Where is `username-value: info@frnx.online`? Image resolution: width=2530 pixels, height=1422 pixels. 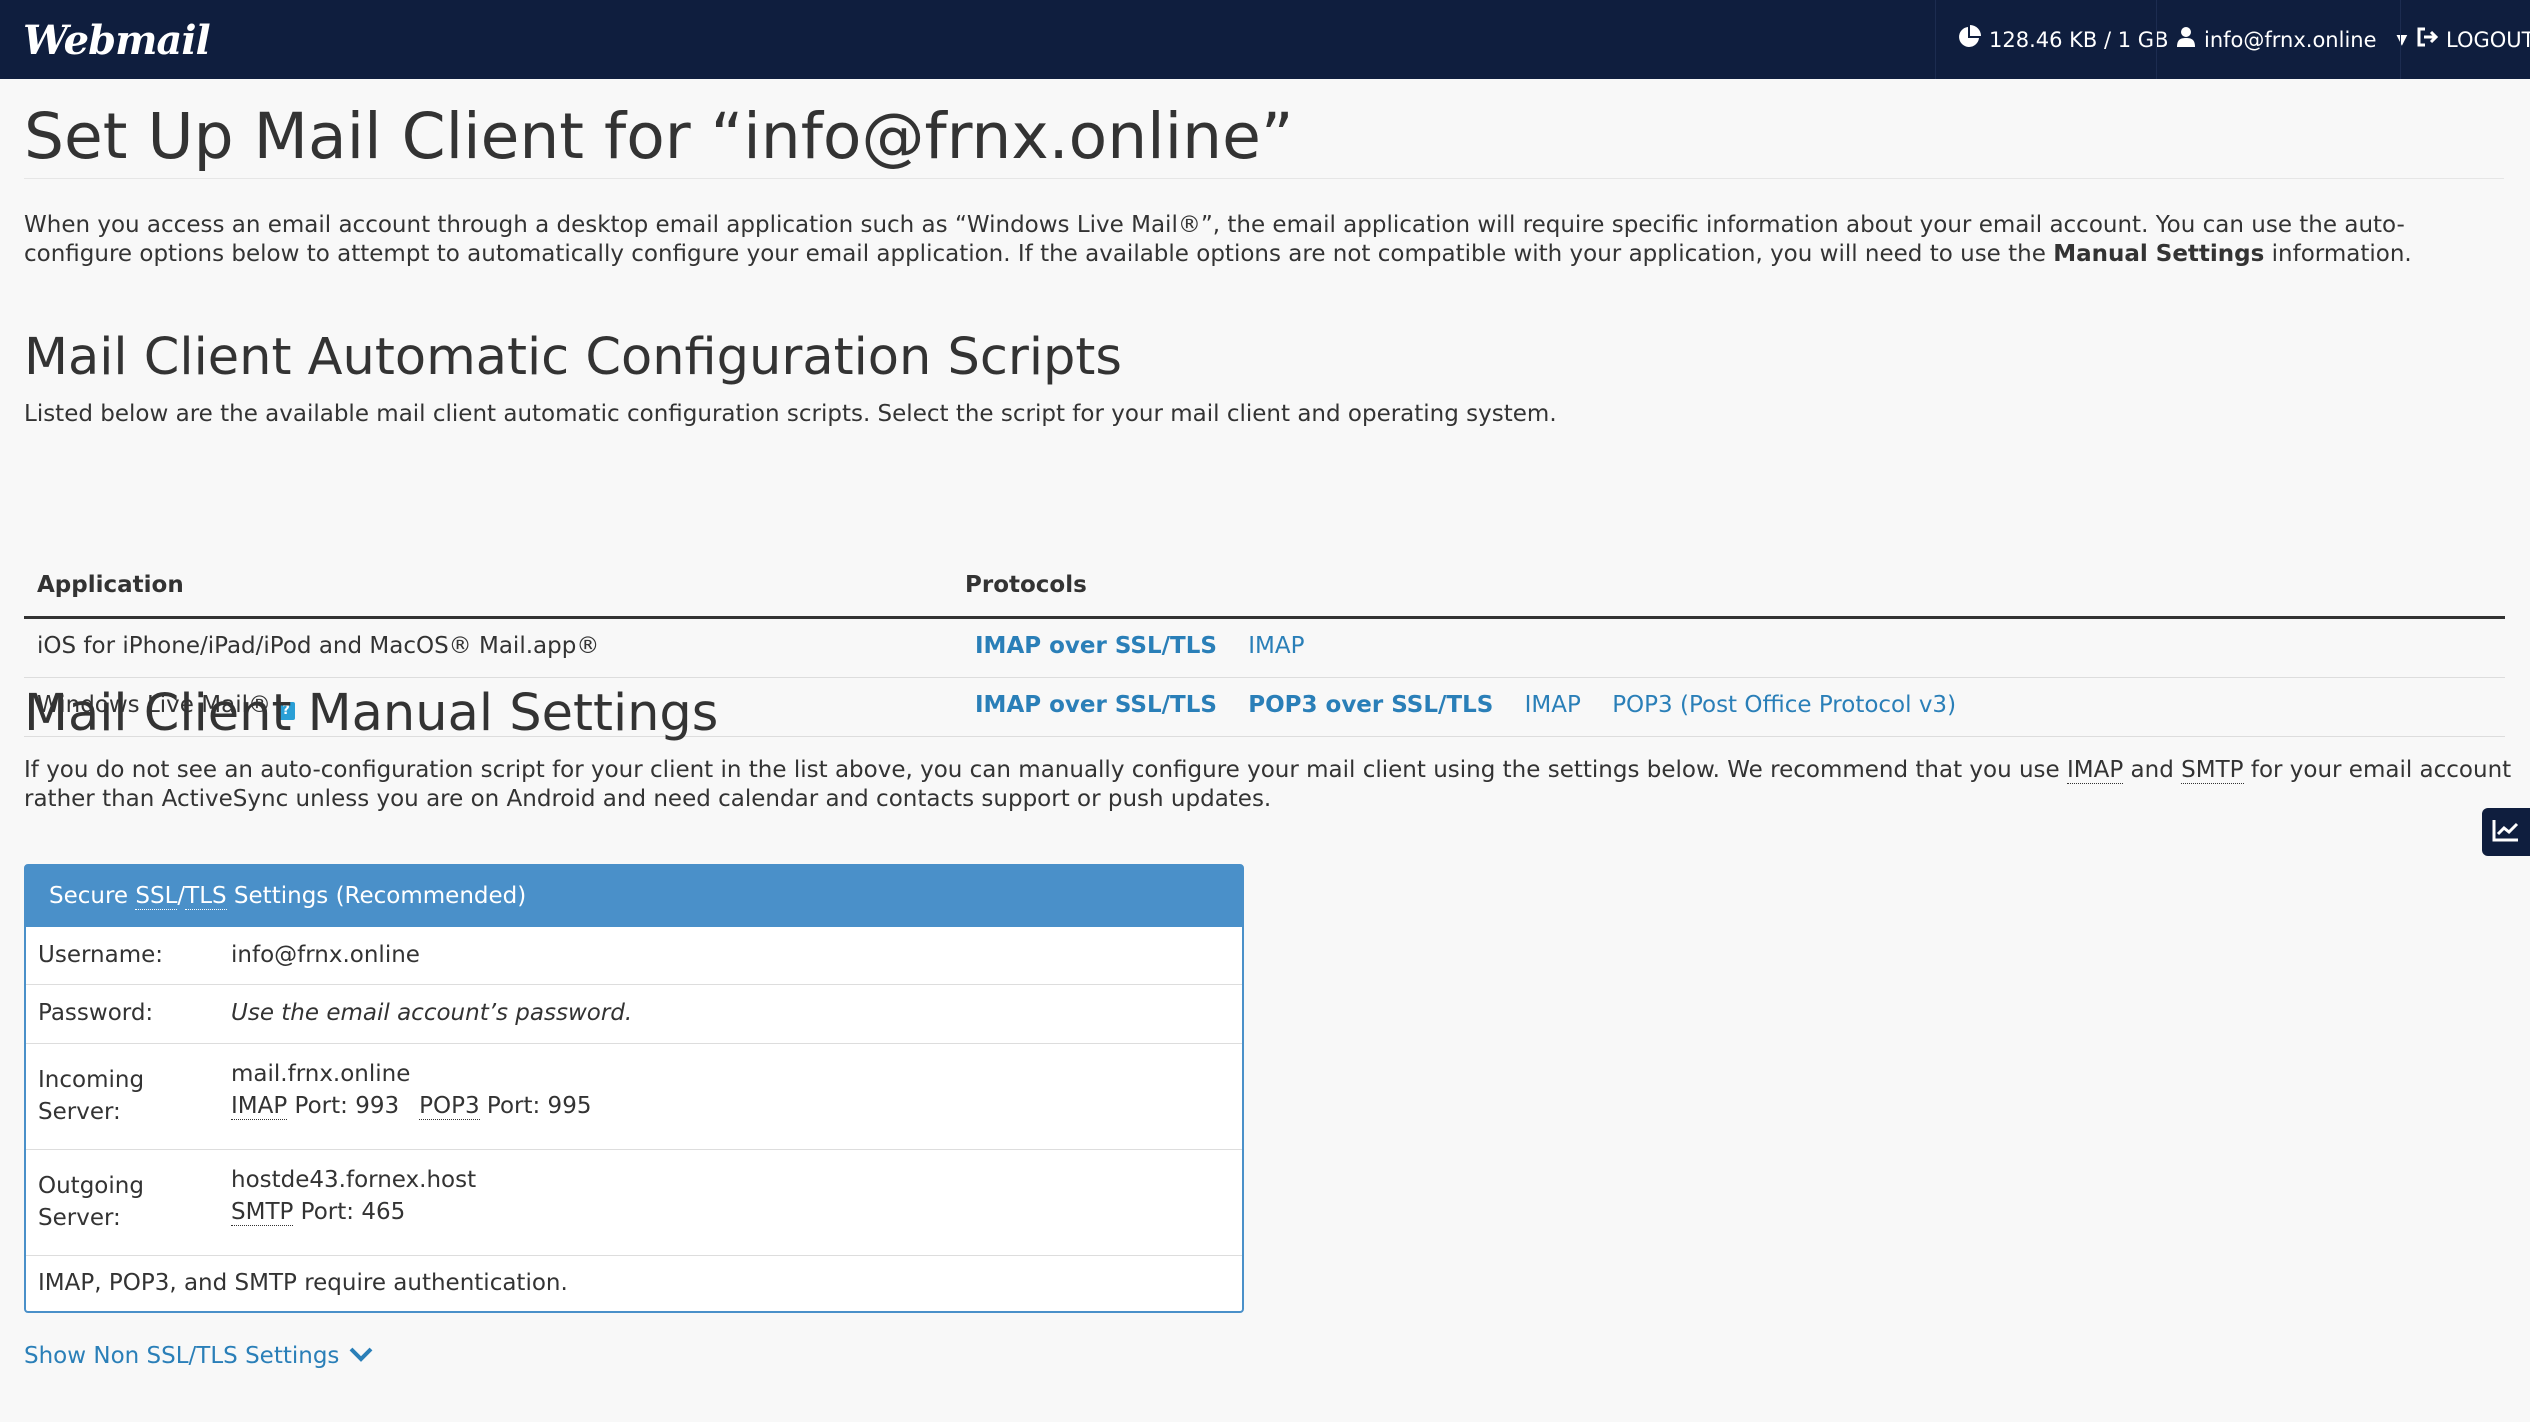 username-value: info@frnx.online is located at coordinates (325, 955).